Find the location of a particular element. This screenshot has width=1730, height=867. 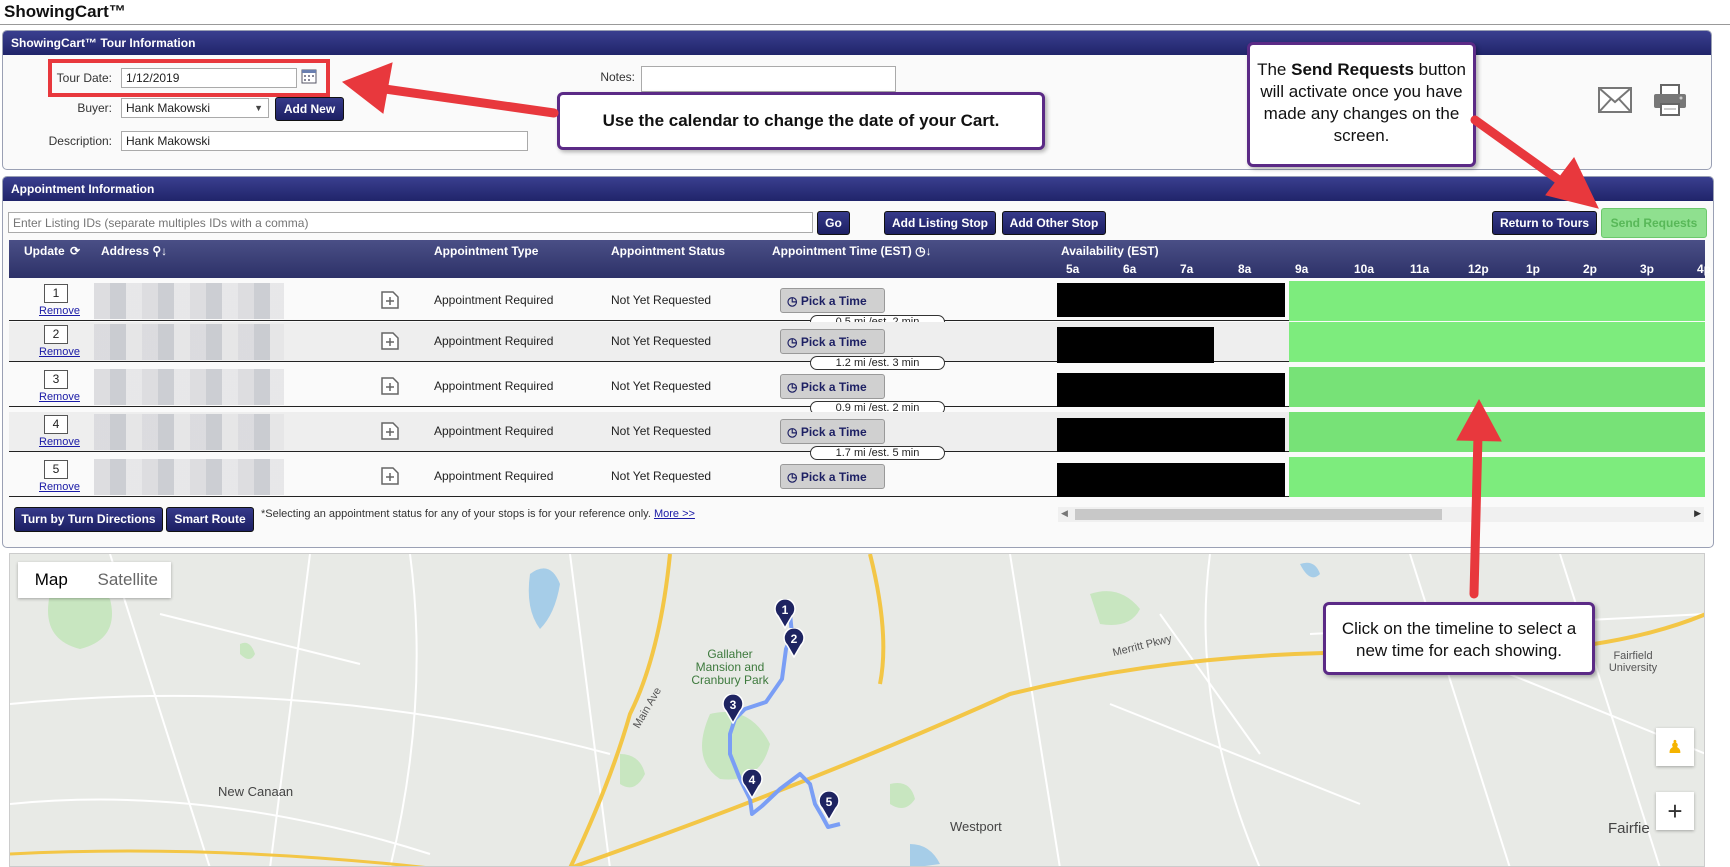

col-availability: Availability (EST) is located at coordinates (1110, 251).